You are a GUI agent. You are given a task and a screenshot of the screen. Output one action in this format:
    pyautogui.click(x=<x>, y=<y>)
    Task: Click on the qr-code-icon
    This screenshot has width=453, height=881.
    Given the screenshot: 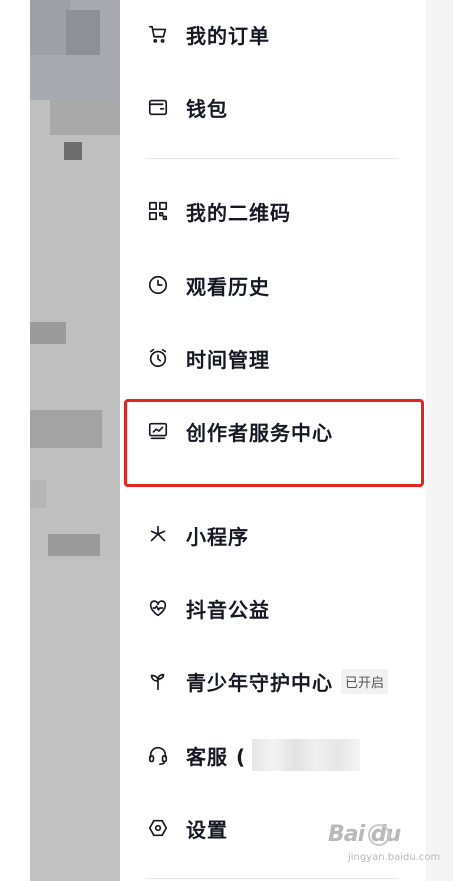 What is the action you would take?
    pyautogui.click(x=158, y=211)
    